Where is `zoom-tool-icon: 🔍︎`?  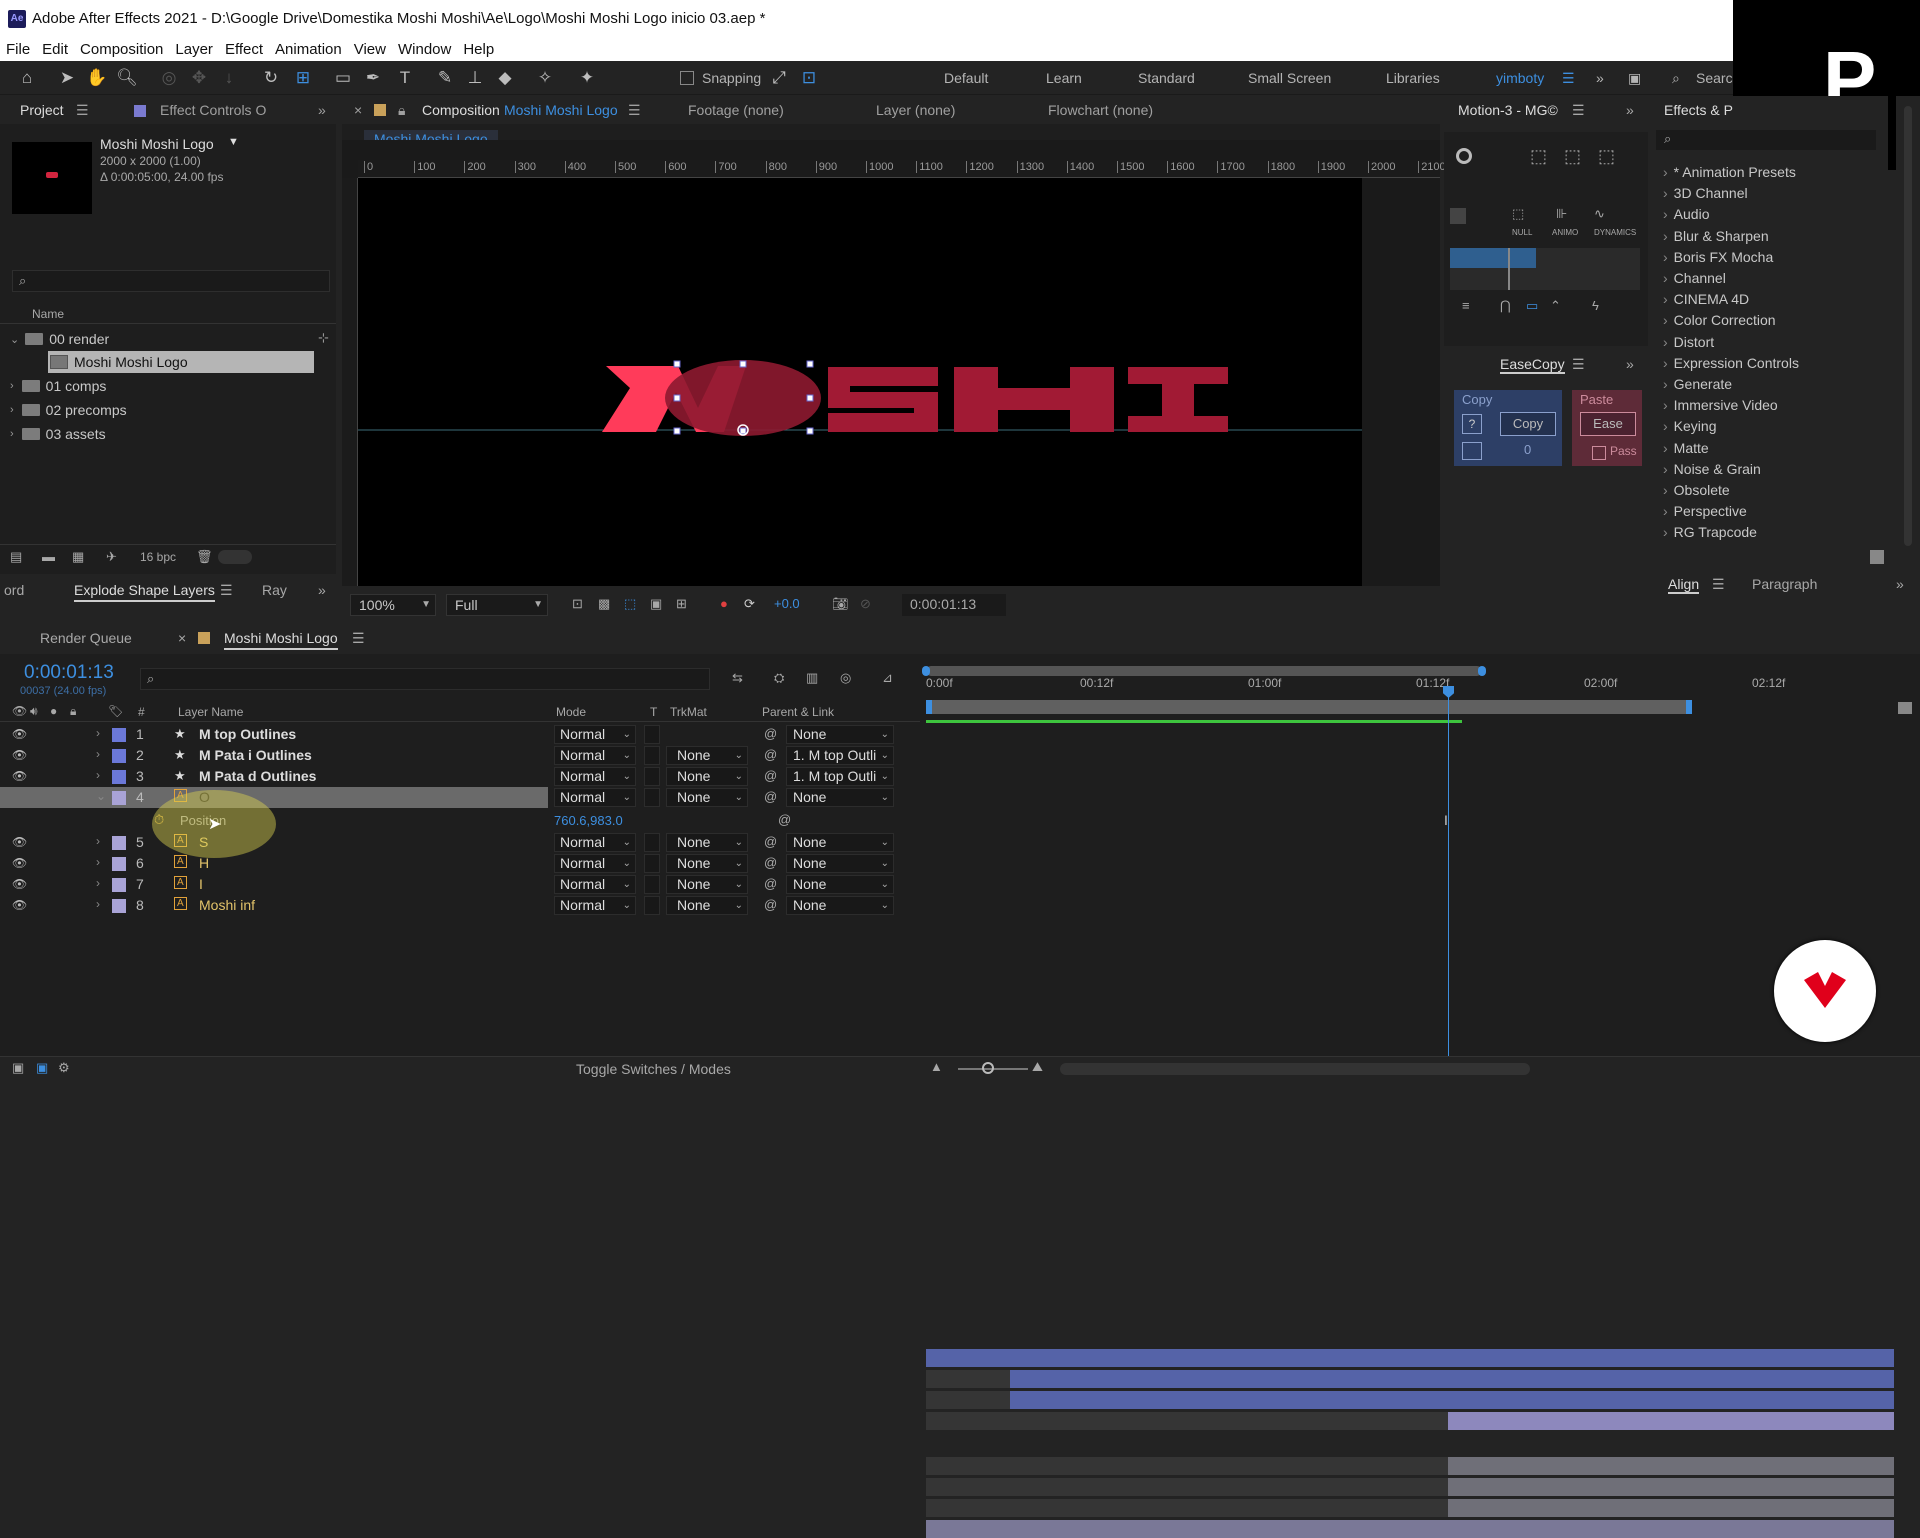
zoom-tool-icon: 🔍︎ is located at coordinates (127, 78).